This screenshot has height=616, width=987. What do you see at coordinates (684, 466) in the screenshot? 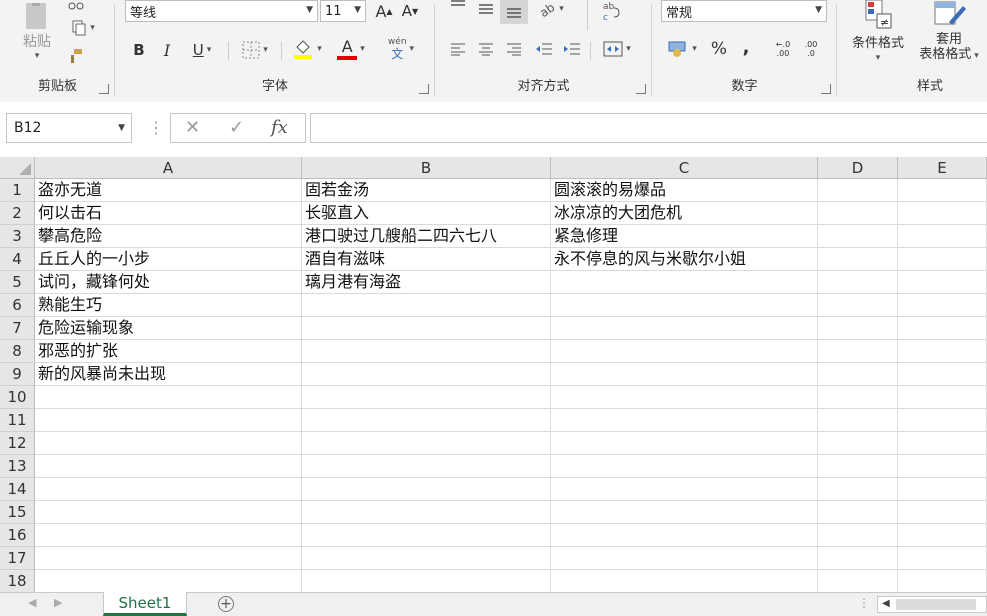
I see `cell-c13` at bounding box center [684, 466].